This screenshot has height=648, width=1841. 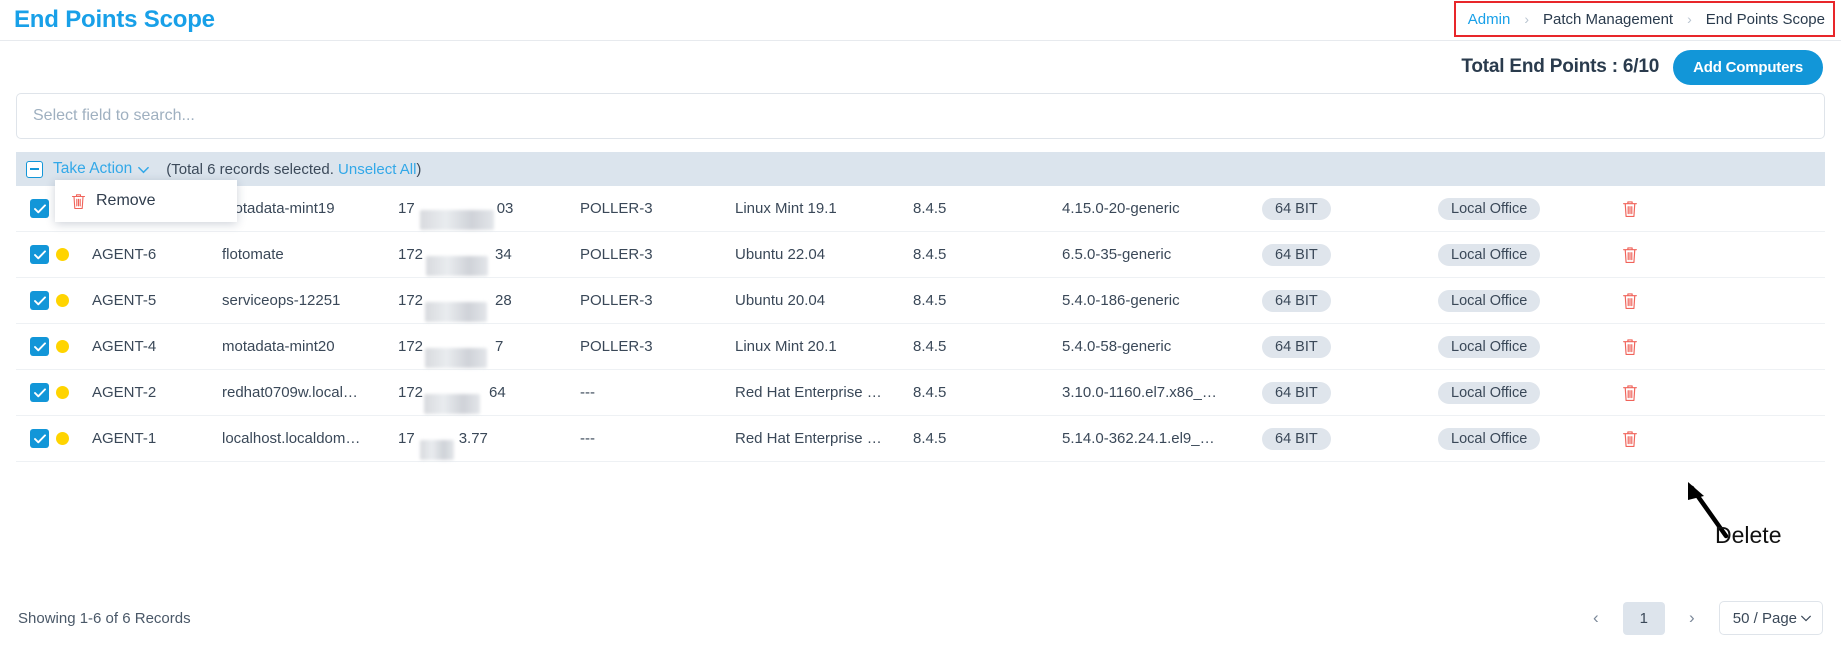 What do you see at coordinates (489, 353) in the screenshot?
I see `ip-address-cell: 172 7` at bounding box center [489, 353].